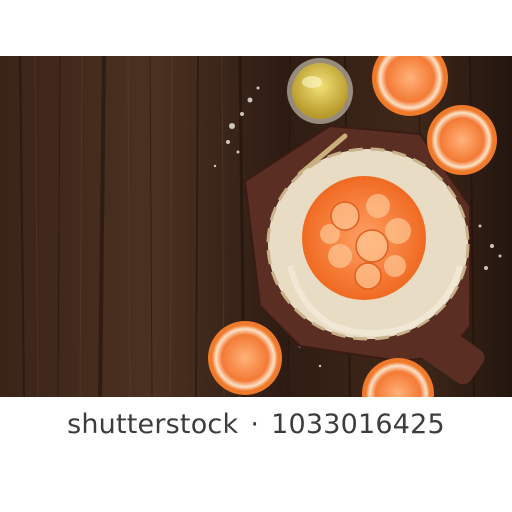 This screenshot has height=512, width=512. I want to click on watermark-image-number: 1033016425, so click(358, 424).